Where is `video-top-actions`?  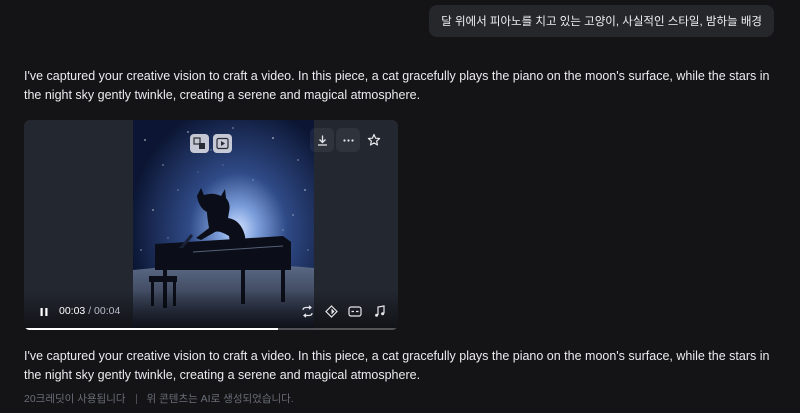 video-top-actions is located at coordinates (348, 140).